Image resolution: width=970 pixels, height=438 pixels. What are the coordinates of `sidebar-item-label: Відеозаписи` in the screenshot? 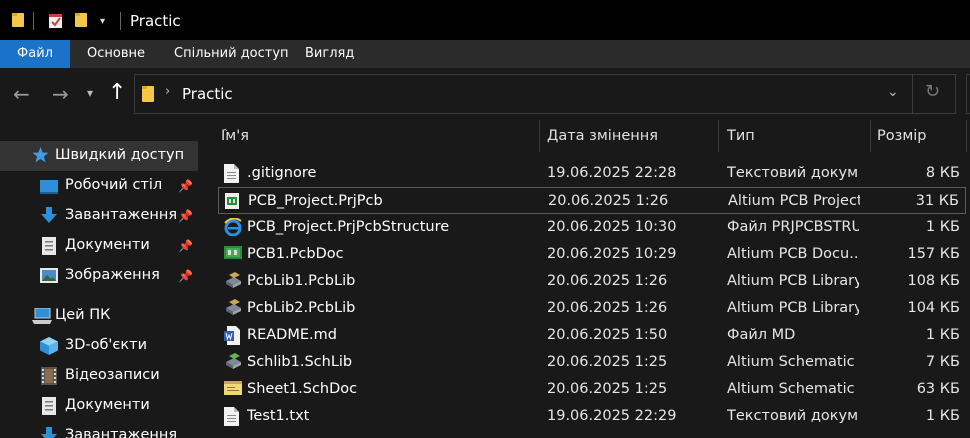 It's located at (112, 375).